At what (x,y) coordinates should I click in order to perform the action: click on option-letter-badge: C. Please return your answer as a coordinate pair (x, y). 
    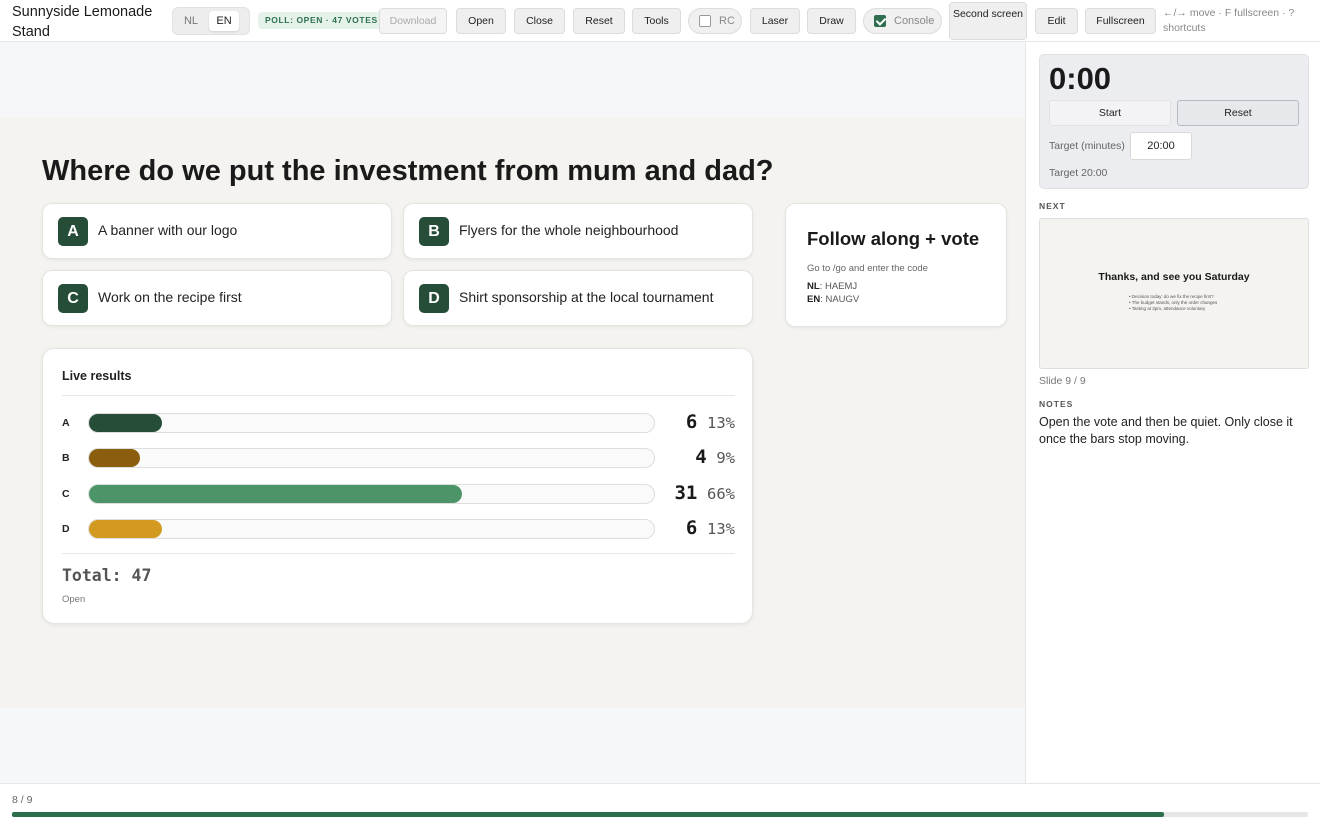
    Looking at the image, I should click on (73, 298).